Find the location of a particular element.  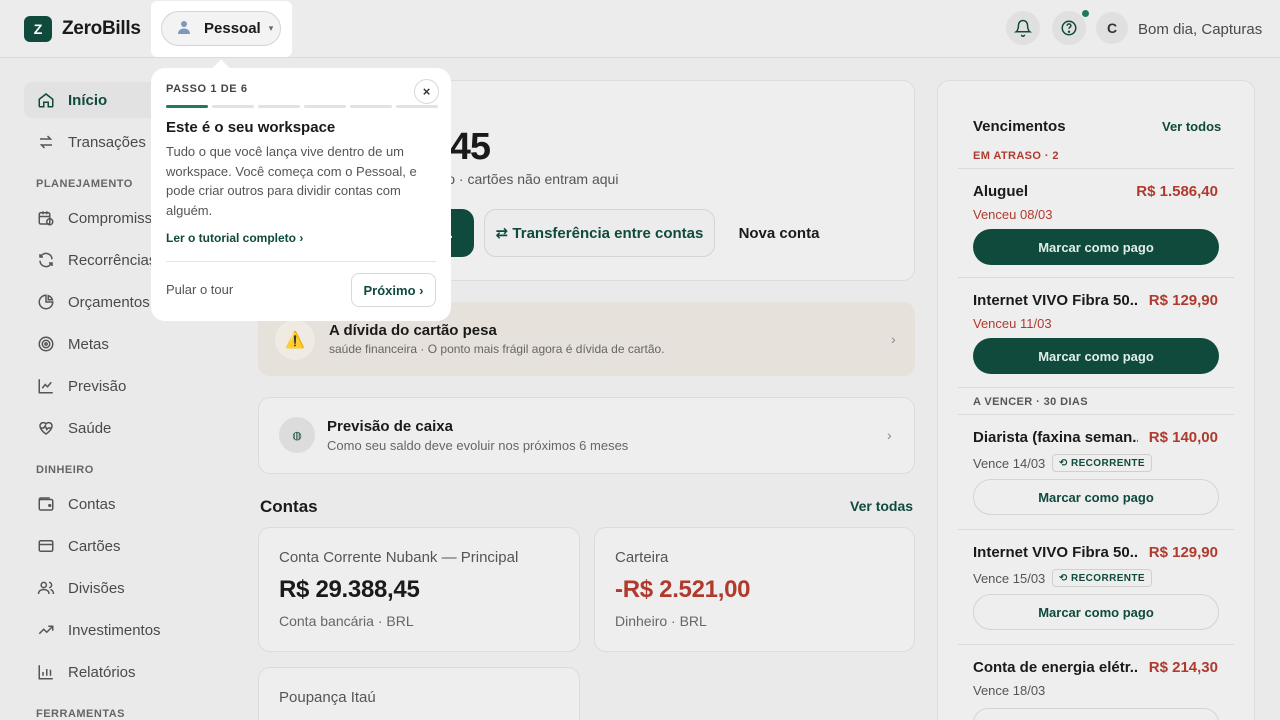

logo-icon: Z is located at coordinates (38, 29).